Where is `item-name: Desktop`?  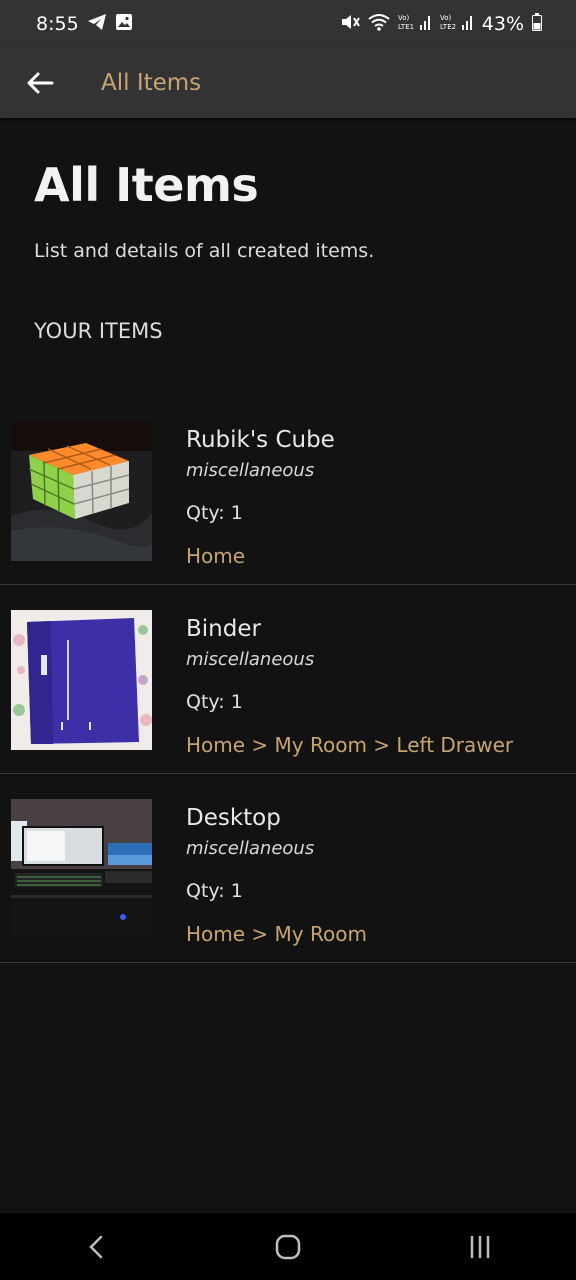 item-name: Desktop is located at coordinates (233, 818).